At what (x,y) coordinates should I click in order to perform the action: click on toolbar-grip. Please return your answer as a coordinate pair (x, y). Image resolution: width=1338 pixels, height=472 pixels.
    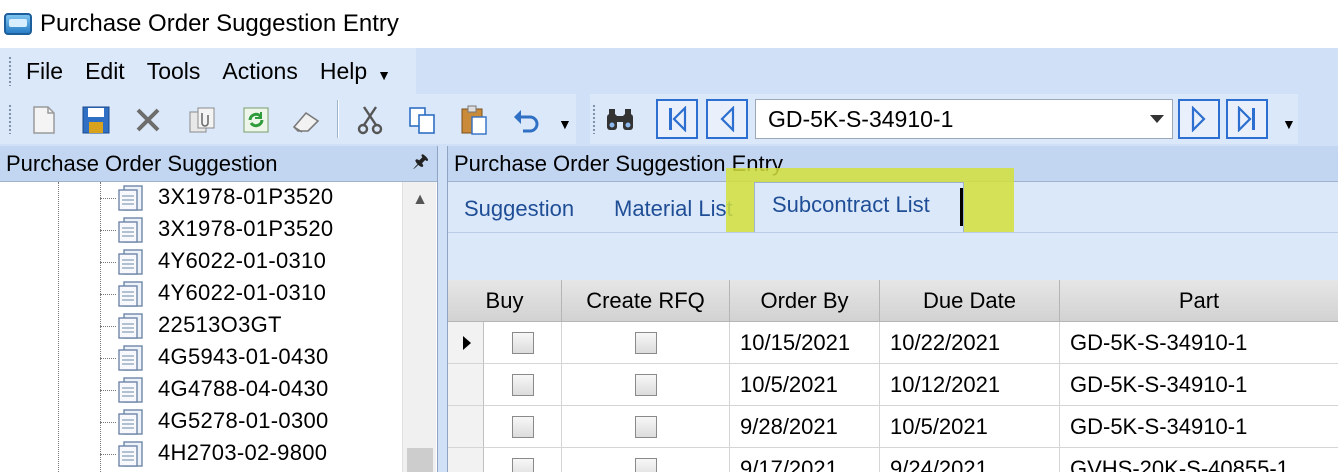
    Looking at the image, I should click on (10, 119).